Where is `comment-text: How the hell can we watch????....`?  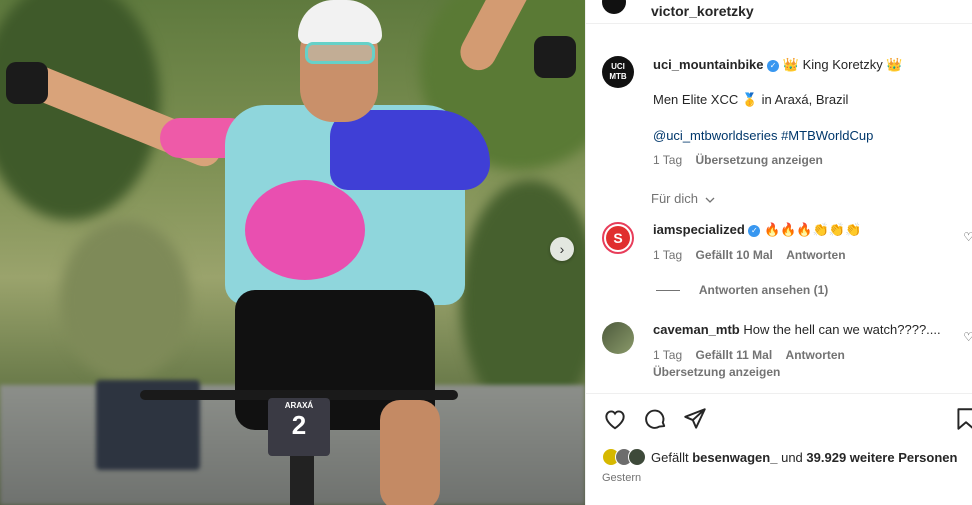
comment-text: How the hell can we watch????.... is located at coordinates (842, 329).